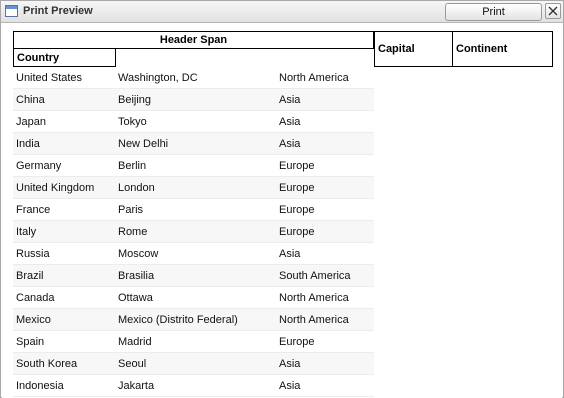 The height and width of the screenshot is (398, 564). What do you see at coordinates (58, 11) in the screenshot?
I see `window-title: Print Preview` at bounding box center [58, 11].